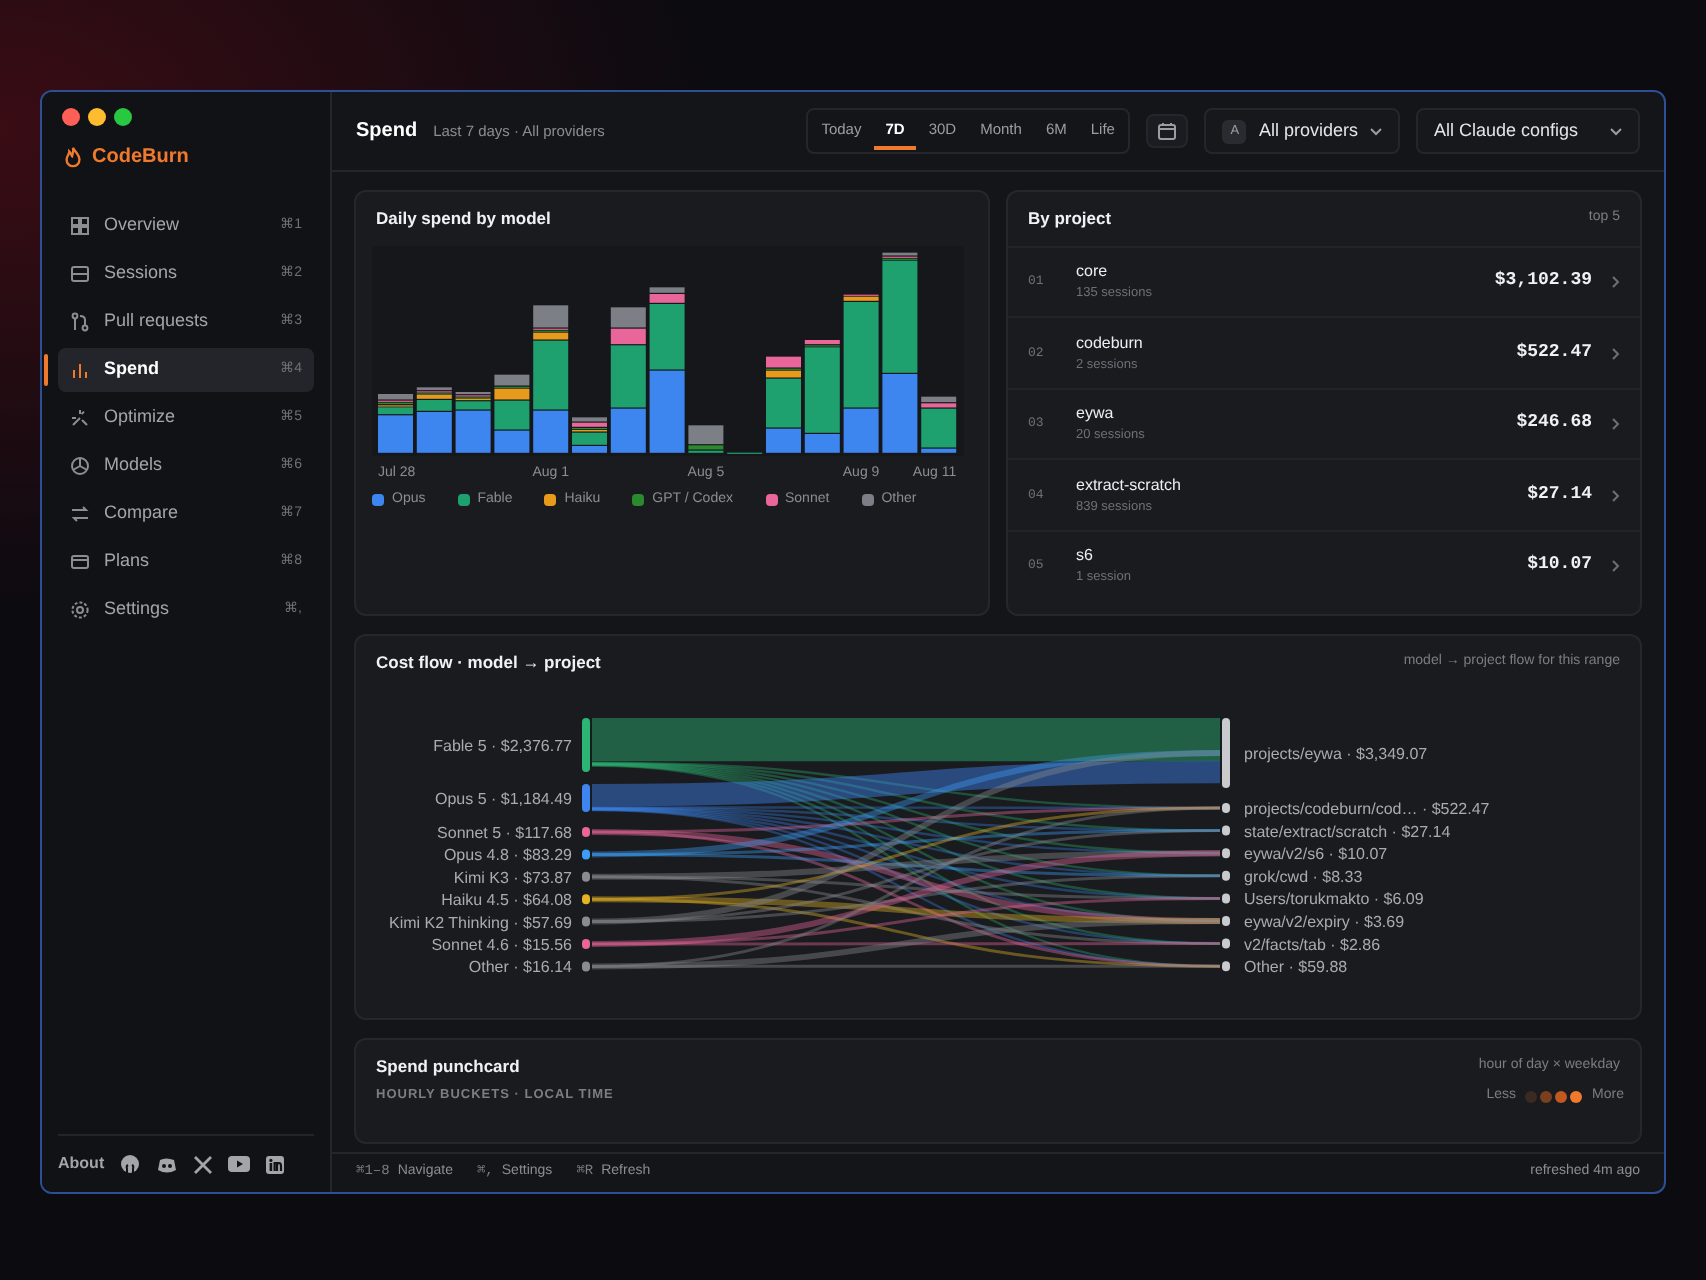 This screenshot has width=1706, height=1280. I want to click on gear-icon, so click(80, 609).